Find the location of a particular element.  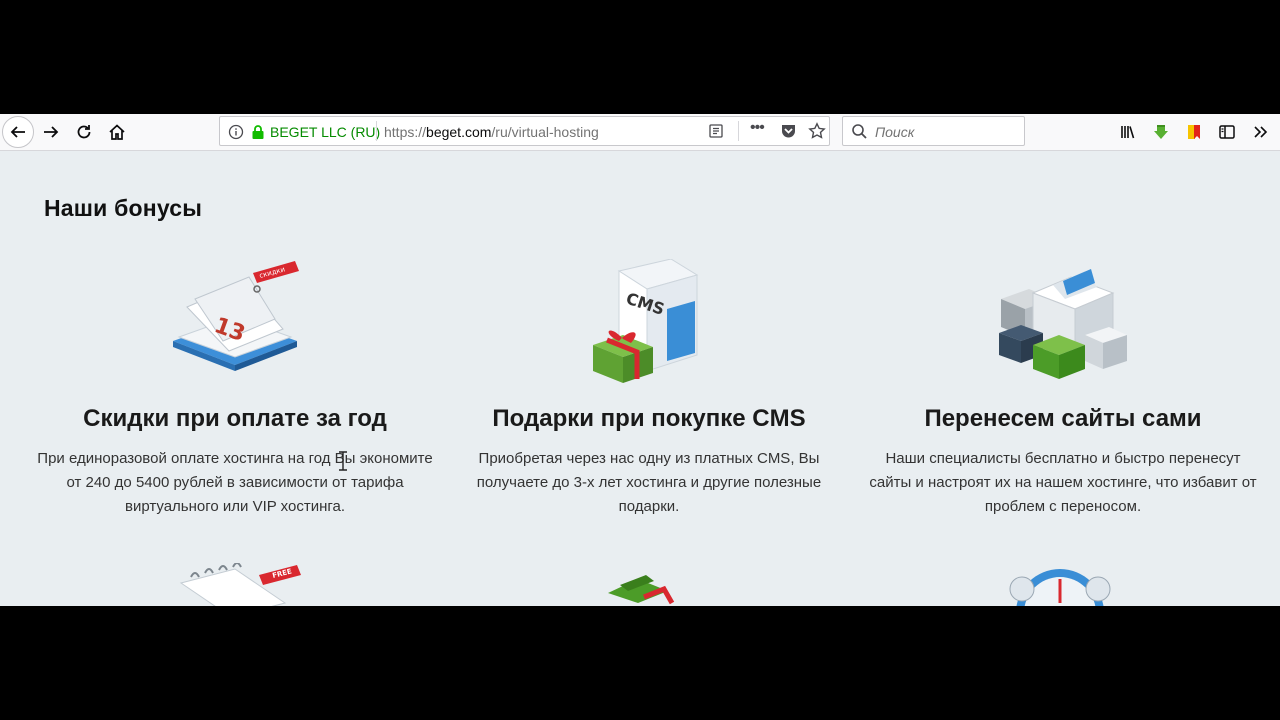

alarm-clock-illustration is located at coordinates (1070, 584).